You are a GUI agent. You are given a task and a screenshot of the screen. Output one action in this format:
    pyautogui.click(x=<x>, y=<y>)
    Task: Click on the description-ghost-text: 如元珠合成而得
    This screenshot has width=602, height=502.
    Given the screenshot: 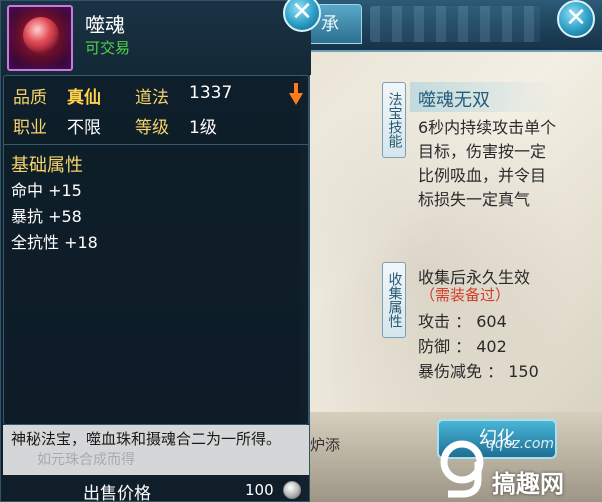 What is the action you would take?
    pyautogui.click(x=86, y=460)
    